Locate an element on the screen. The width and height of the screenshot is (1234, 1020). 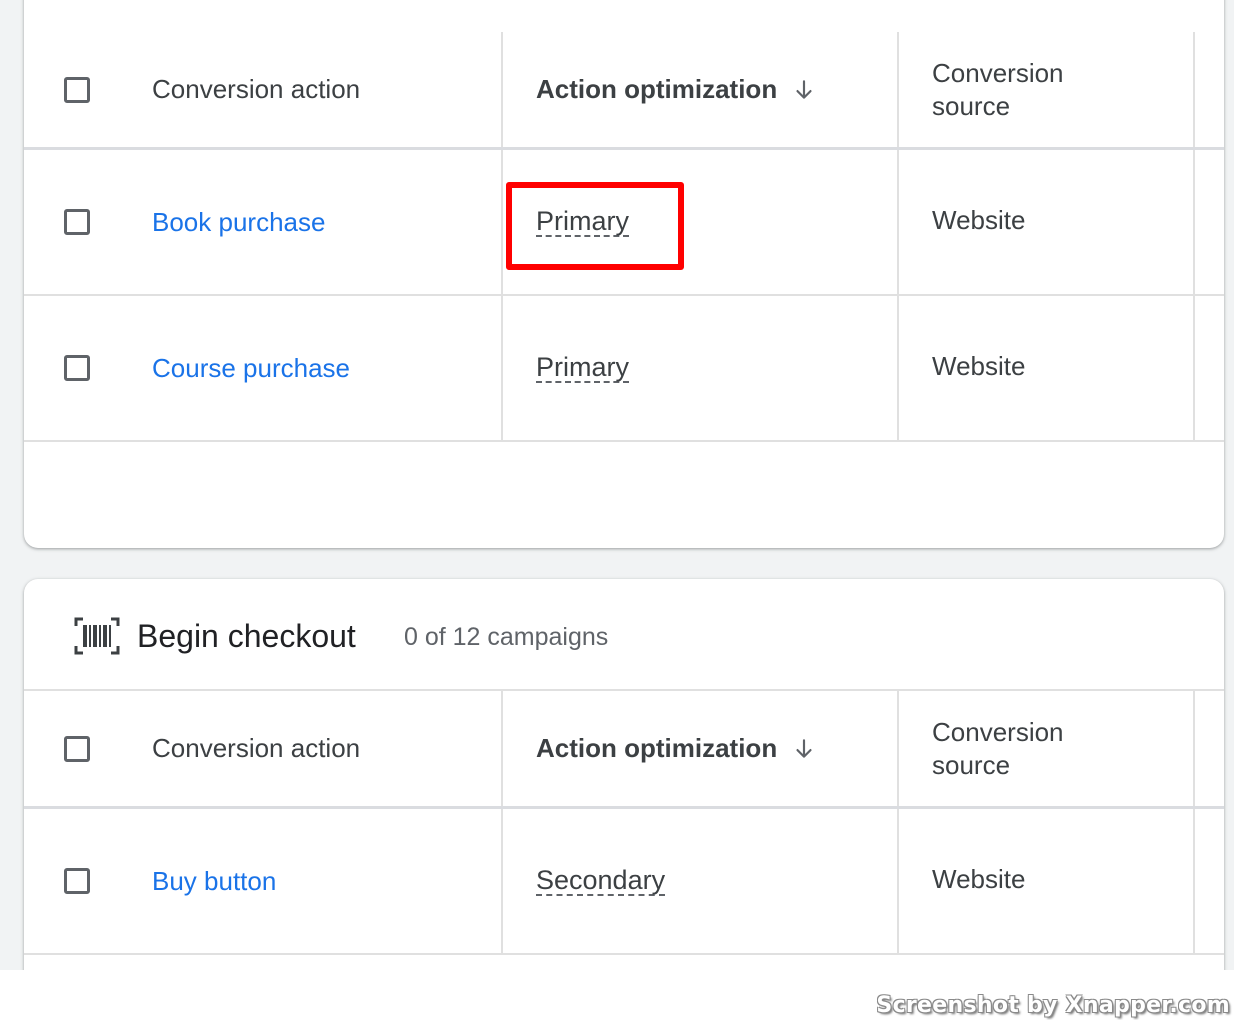
row-cell-action-optimization: Secondary is located at coordinates (701, 881).